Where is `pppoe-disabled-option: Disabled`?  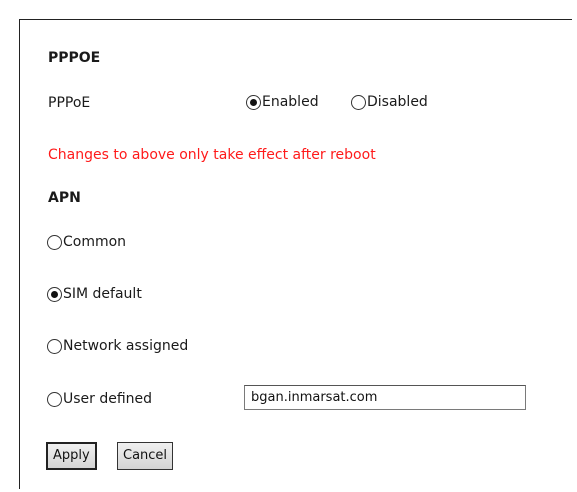 pppoe-disabled-option: Disabled is located at coordinates (389, 102).